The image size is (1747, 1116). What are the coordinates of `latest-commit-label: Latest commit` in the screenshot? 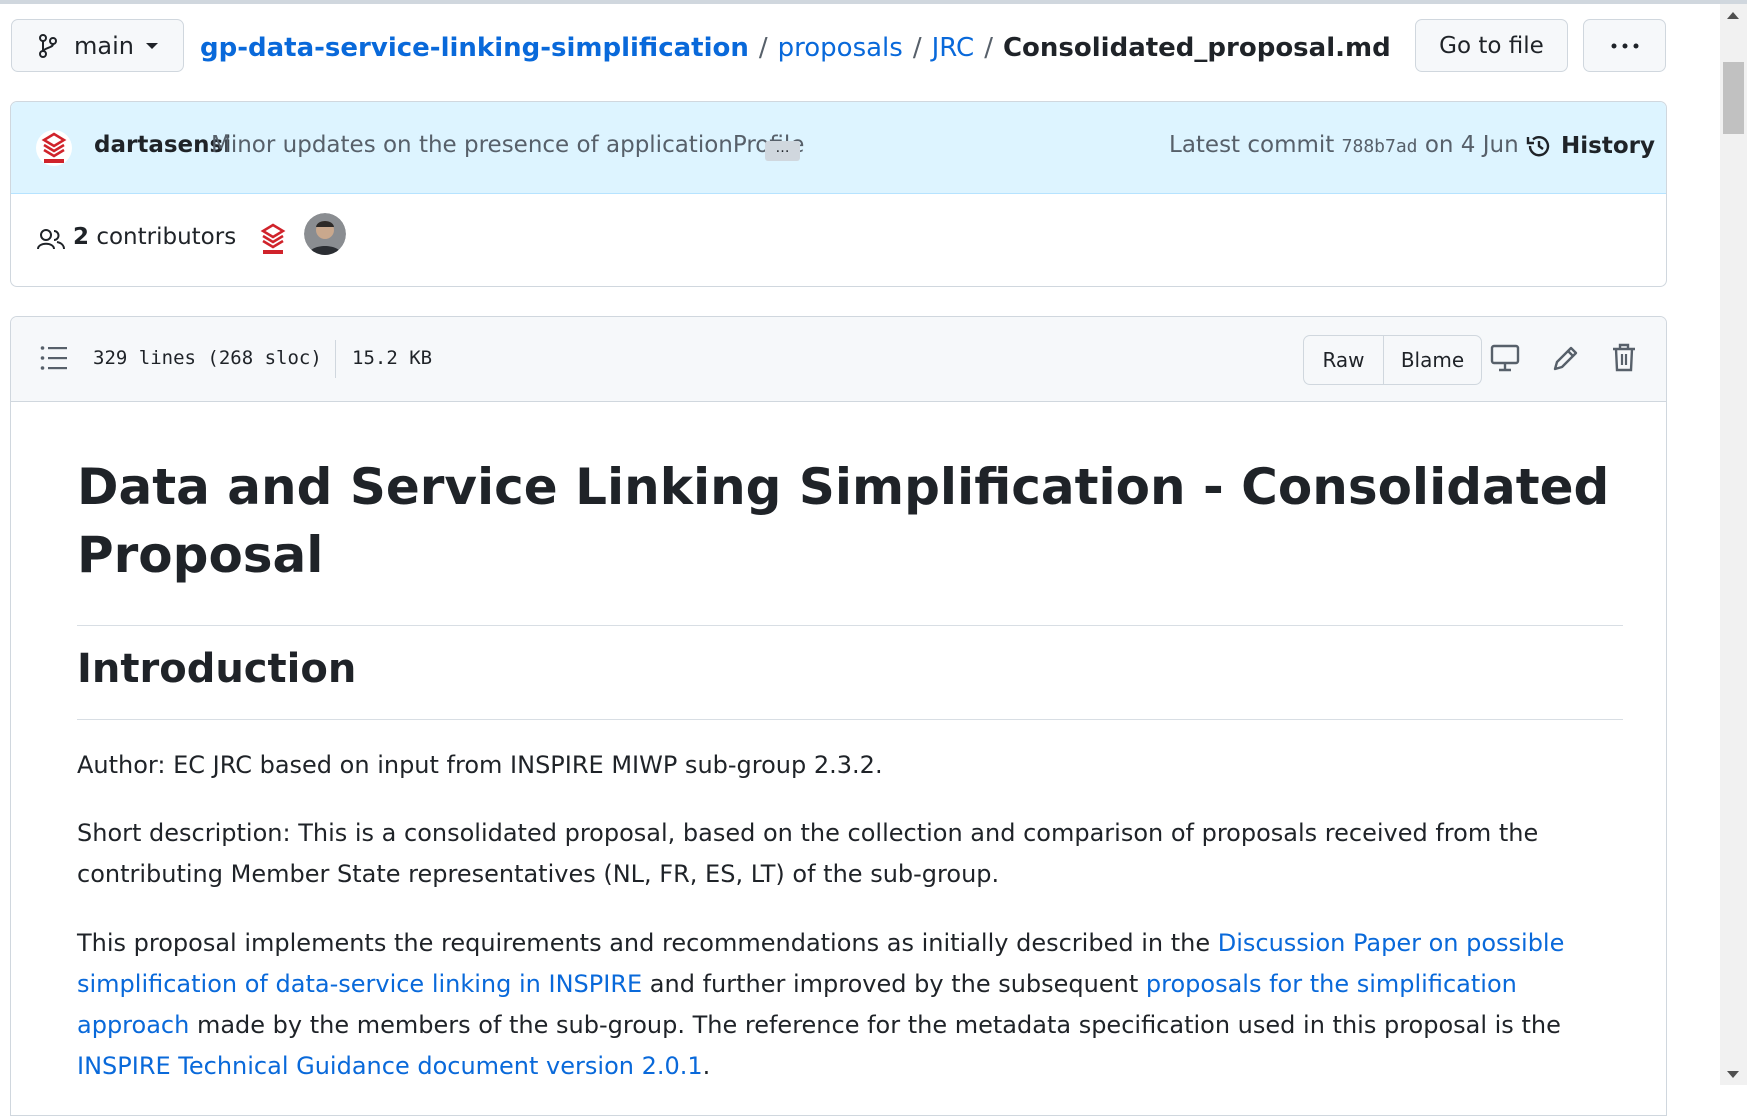 It's located at (1252, 145).